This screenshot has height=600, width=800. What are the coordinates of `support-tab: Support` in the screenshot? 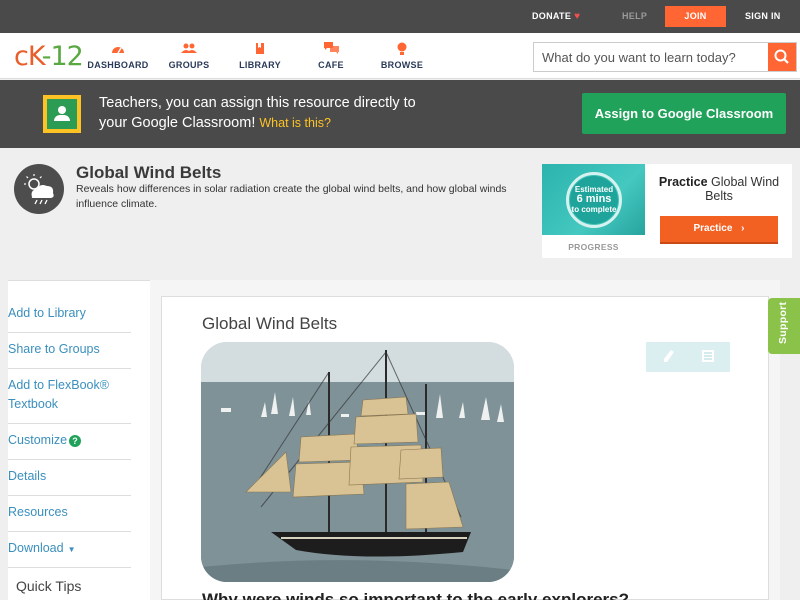 It's located at (784, 326).